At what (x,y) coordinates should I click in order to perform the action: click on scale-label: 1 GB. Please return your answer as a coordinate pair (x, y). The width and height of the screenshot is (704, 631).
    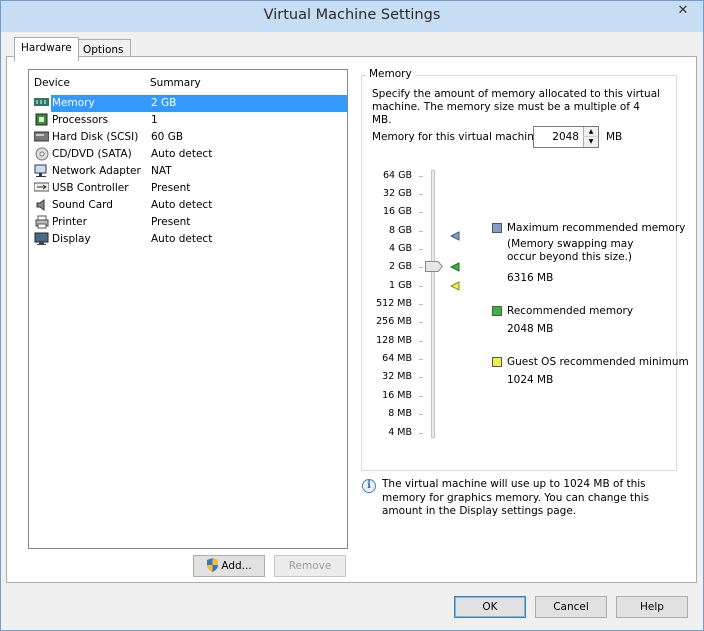
    Looking at the image, I should click on (400, 285).